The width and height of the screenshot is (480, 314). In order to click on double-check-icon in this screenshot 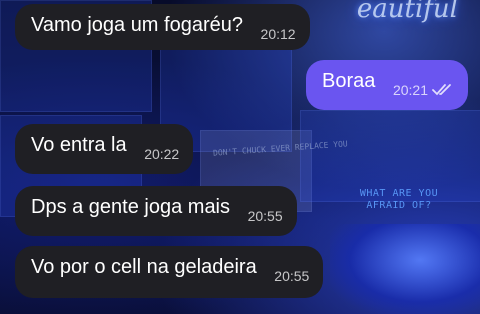, I will do `click(443, 91)`.